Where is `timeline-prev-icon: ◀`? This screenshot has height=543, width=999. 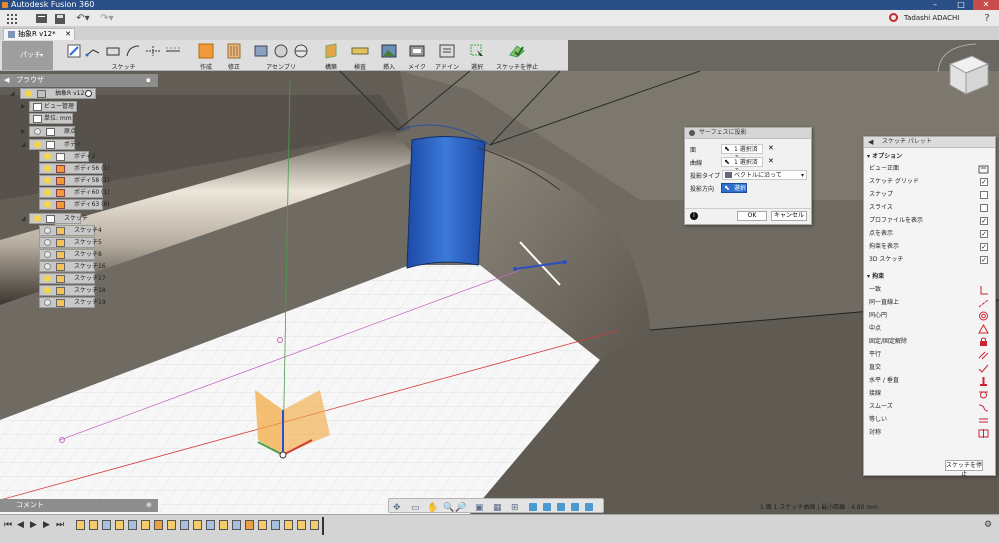 timeline-prev-icon: ◀ is located at coordinates (20, 525).